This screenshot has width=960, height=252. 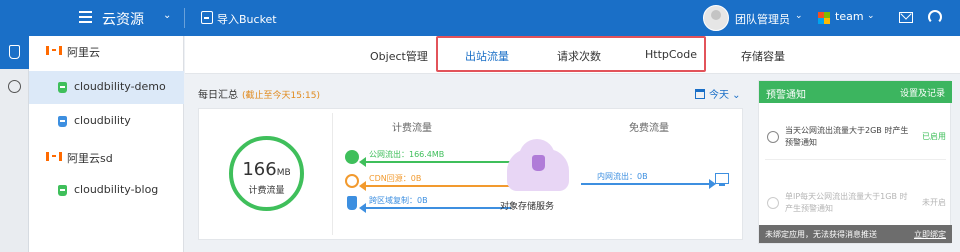 I want to click on cdn-icon, so click(x=352, y=181).